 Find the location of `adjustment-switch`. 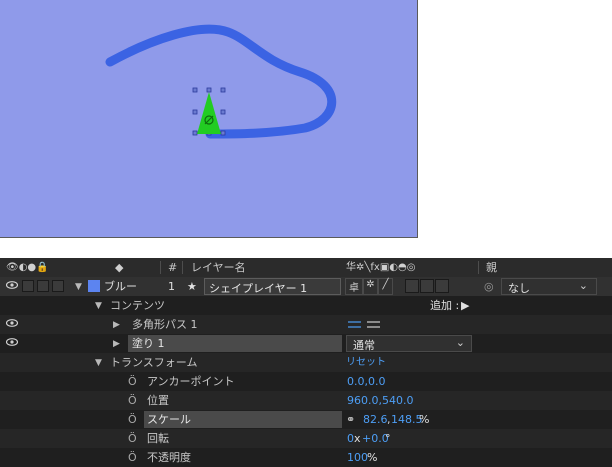

adjustment-switch is located at coordinates (427, 286).